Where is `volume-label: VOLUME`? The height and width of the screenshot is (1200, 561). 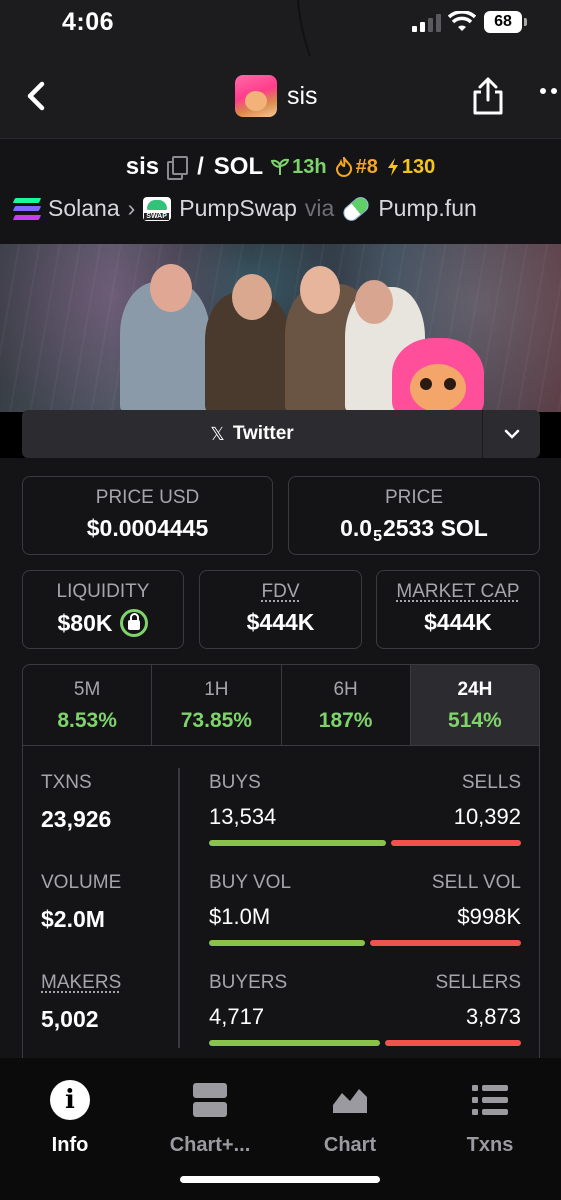 volume-label: VOLUME is located at coordinates (81, 882).